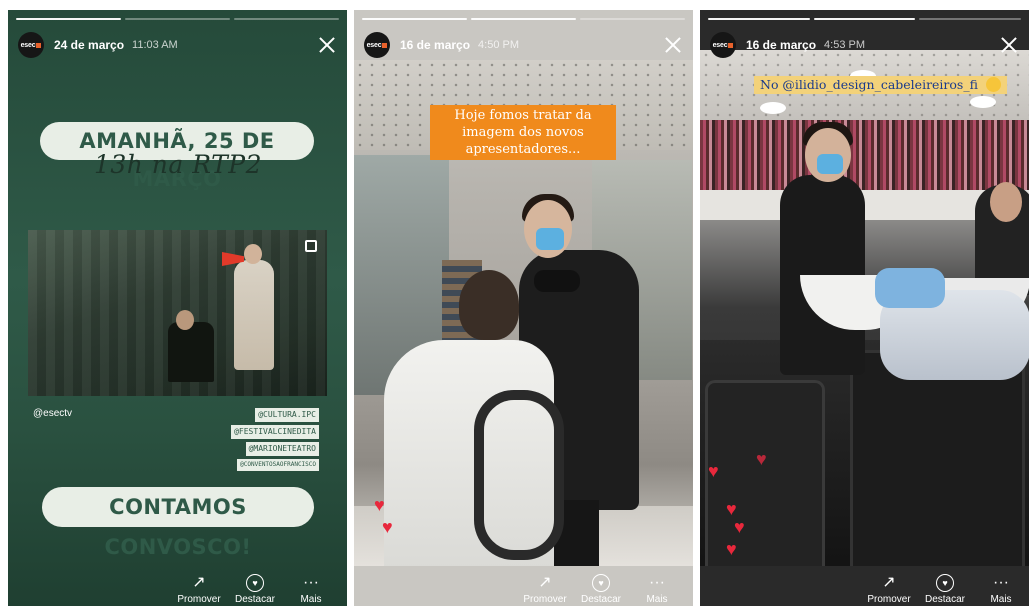 Image resolution: width=1029 pixels, height=606 pixels. What do you see at coordinates (278, 465) in the screenshot?
I see `mention-tag: @CONVENTOSAOFRANCISCO` at bounding box center [278, 465].